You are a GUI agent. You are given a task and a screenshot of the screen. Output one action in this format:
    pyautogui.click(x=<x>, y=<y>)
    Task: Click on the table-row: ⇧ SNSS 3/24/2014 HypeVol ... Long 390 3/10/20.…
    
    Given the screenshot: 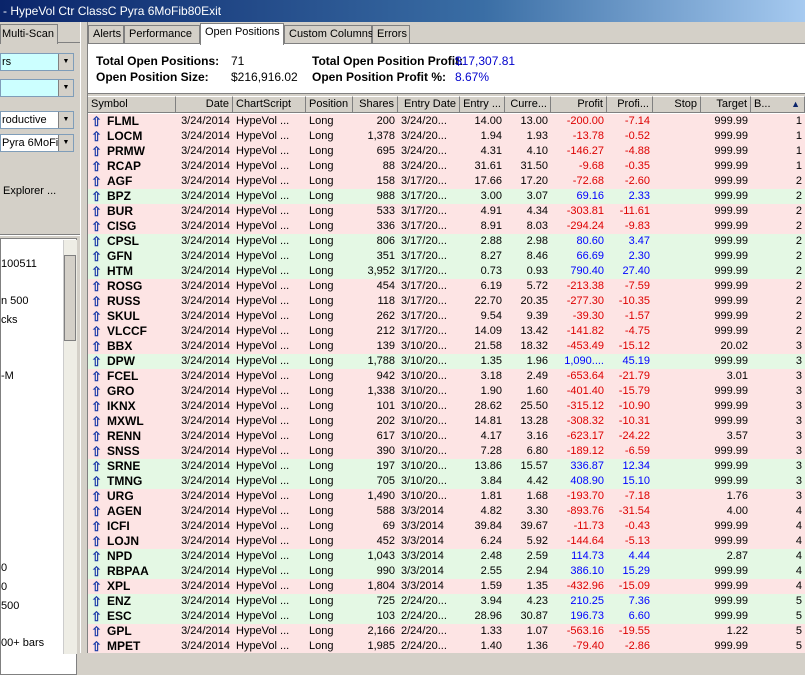 What is the action you would take?
    pyautogui.click(x=446, y=451)
    